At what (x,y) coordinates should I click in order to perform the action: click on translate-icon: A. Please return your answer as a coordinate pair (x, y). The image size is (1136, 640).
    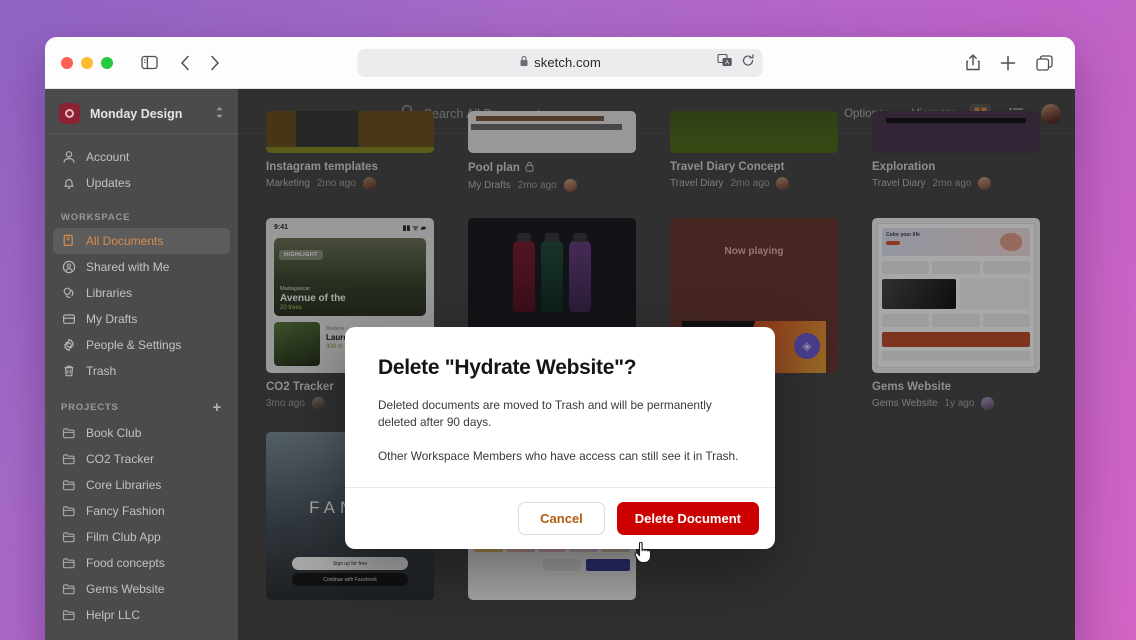
    Looking at the image, I should click on (725, 62).